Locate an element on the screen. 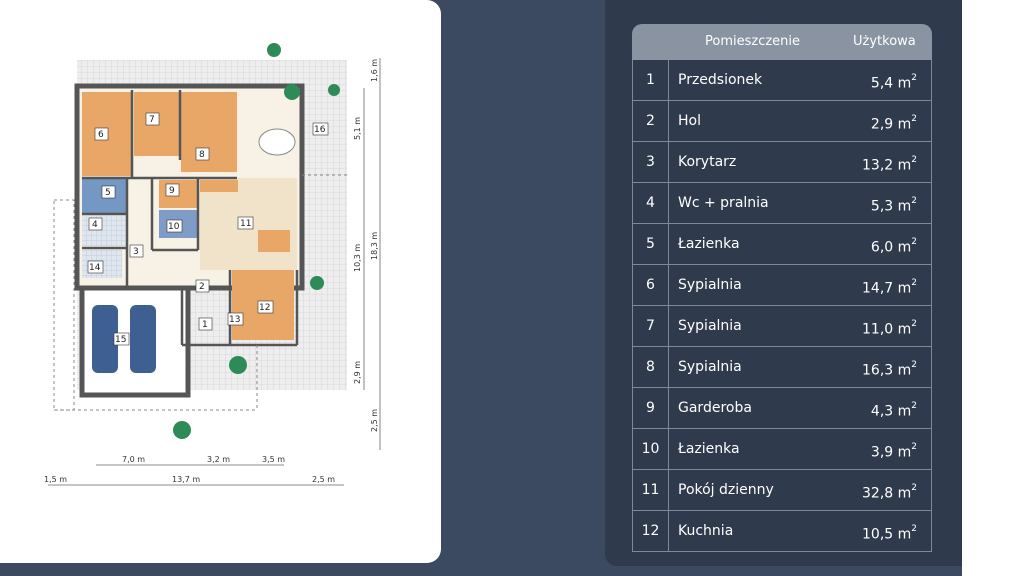 Image resolution: width=1024 pixels, height=576 pixels. row-area: 11,0 m2 is located at coordinates (889, 328).